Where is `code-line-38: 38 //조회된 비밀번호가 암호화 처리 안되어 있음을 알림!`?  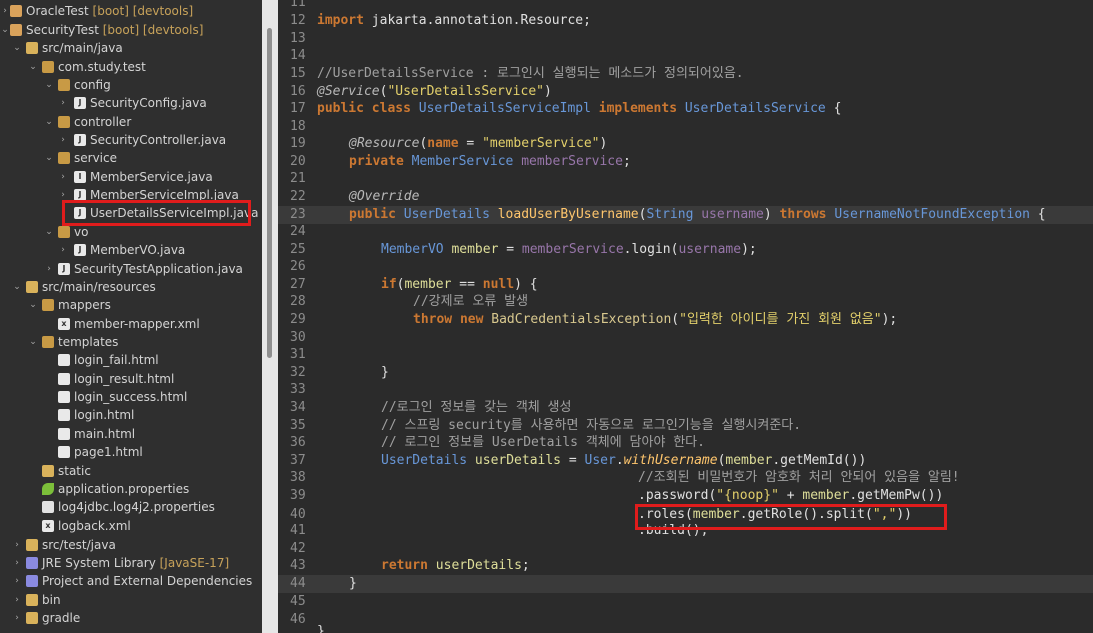
code-line-38: 38 //조회된 비밀번호가 암호화 처리 안되어 있음을 알림! is located at coordinates (685, 478).